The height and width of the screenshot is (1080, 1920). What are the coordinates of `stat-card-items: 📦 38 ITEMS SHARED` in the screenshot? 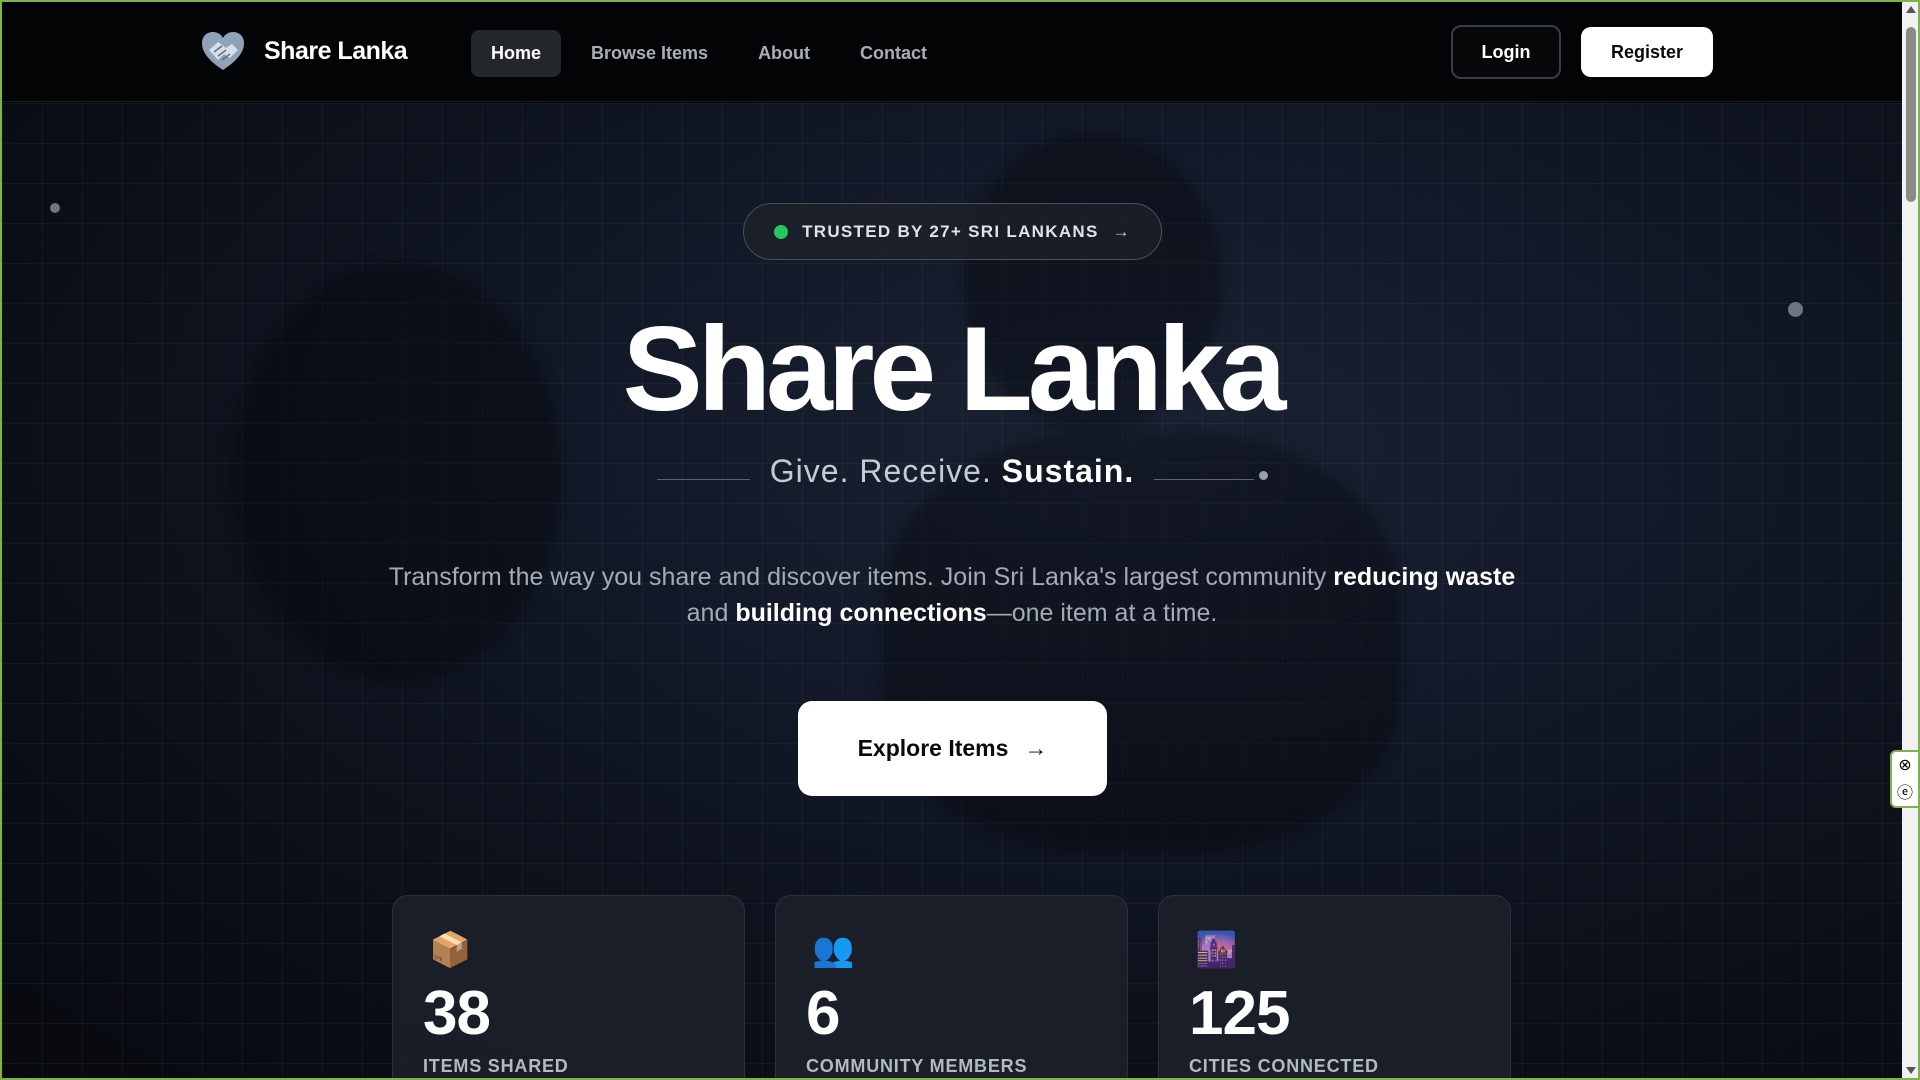 It's located at (568, 986).